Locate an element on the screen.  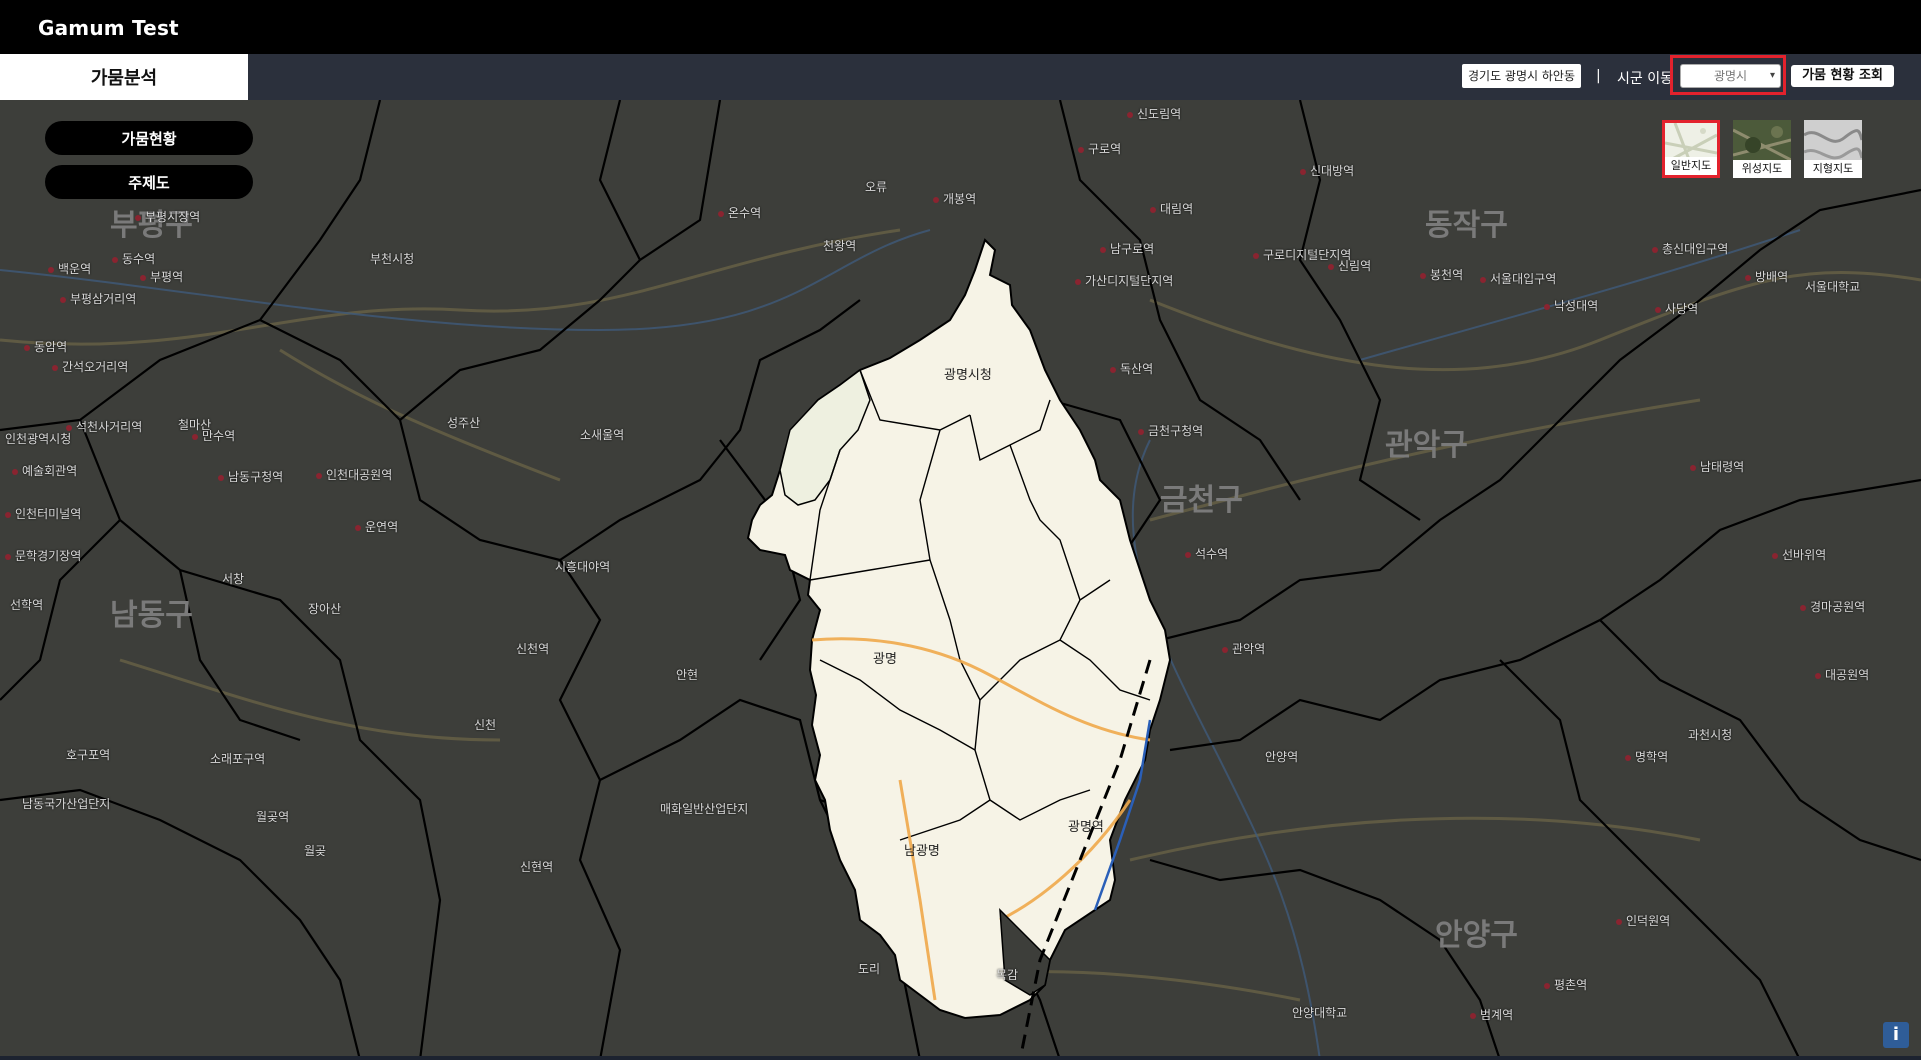
place-label: 선바위역 is located at coordinates (1799, 554).